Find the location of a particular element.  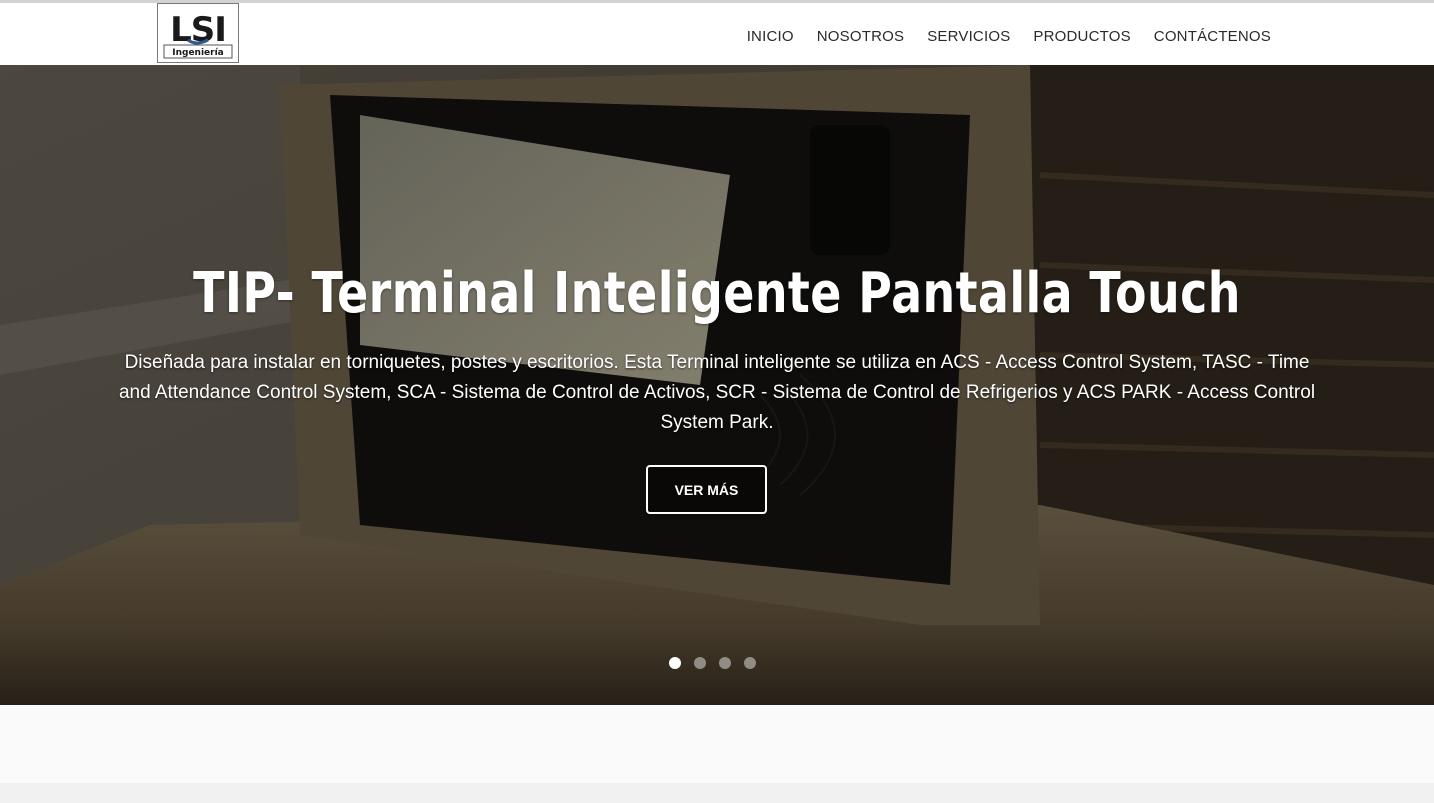

hero-title: TIP- Terminal Inteligente Pantalla Touch is located at coordinates (717, 293).